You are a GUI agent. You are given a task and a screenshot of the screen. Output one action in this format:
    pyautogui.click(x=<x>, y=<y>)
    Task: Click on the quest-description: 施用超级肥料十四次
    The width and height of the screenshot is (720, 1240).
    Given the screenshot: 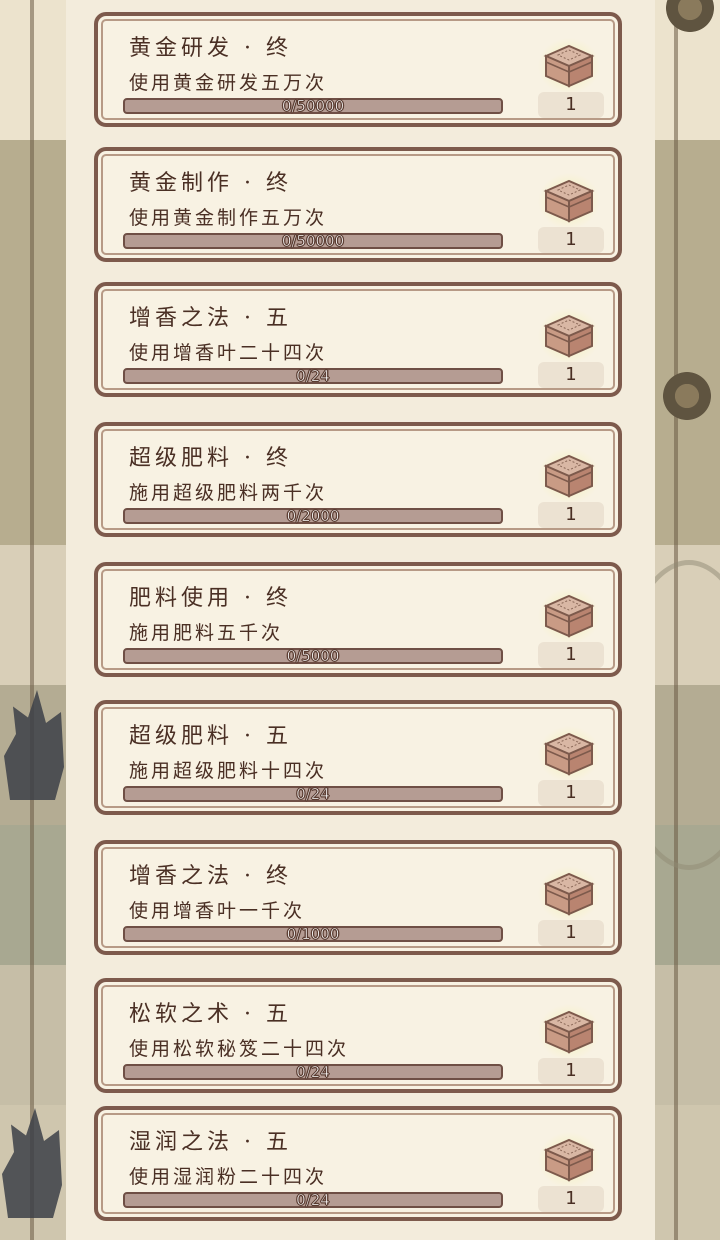 What is the action you would take?
    pyautogui.click(x=228, y=771)
    